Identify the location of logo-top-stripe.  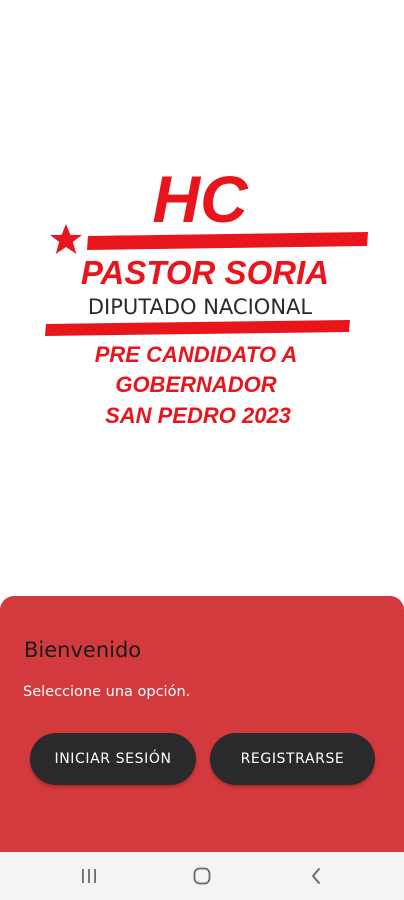
(227, 241).